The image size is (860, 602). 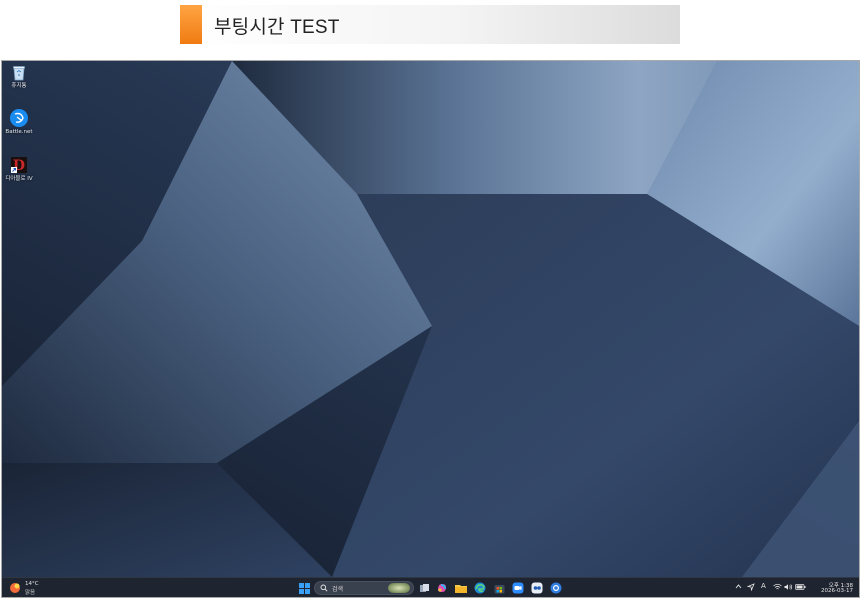 I want to click on wifi-signal-icon, so click(x=777, y=586).